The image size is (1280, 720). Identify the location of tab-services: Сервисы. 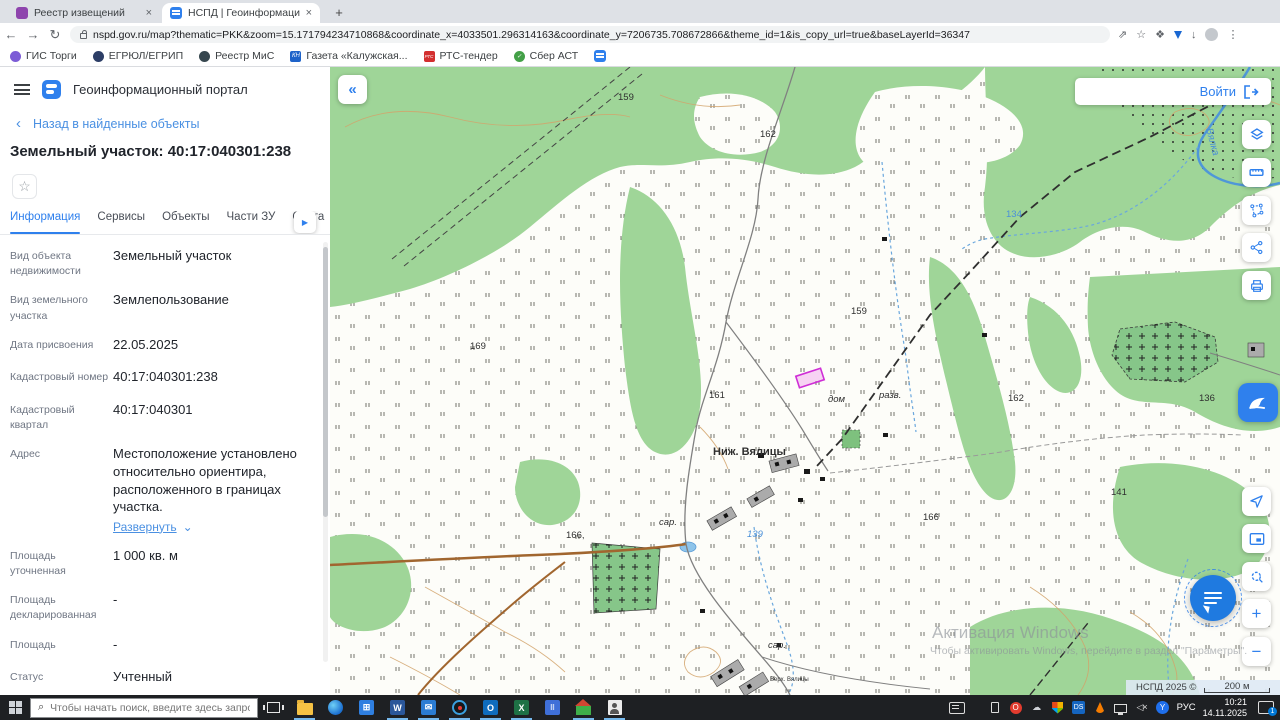
(121, 222).